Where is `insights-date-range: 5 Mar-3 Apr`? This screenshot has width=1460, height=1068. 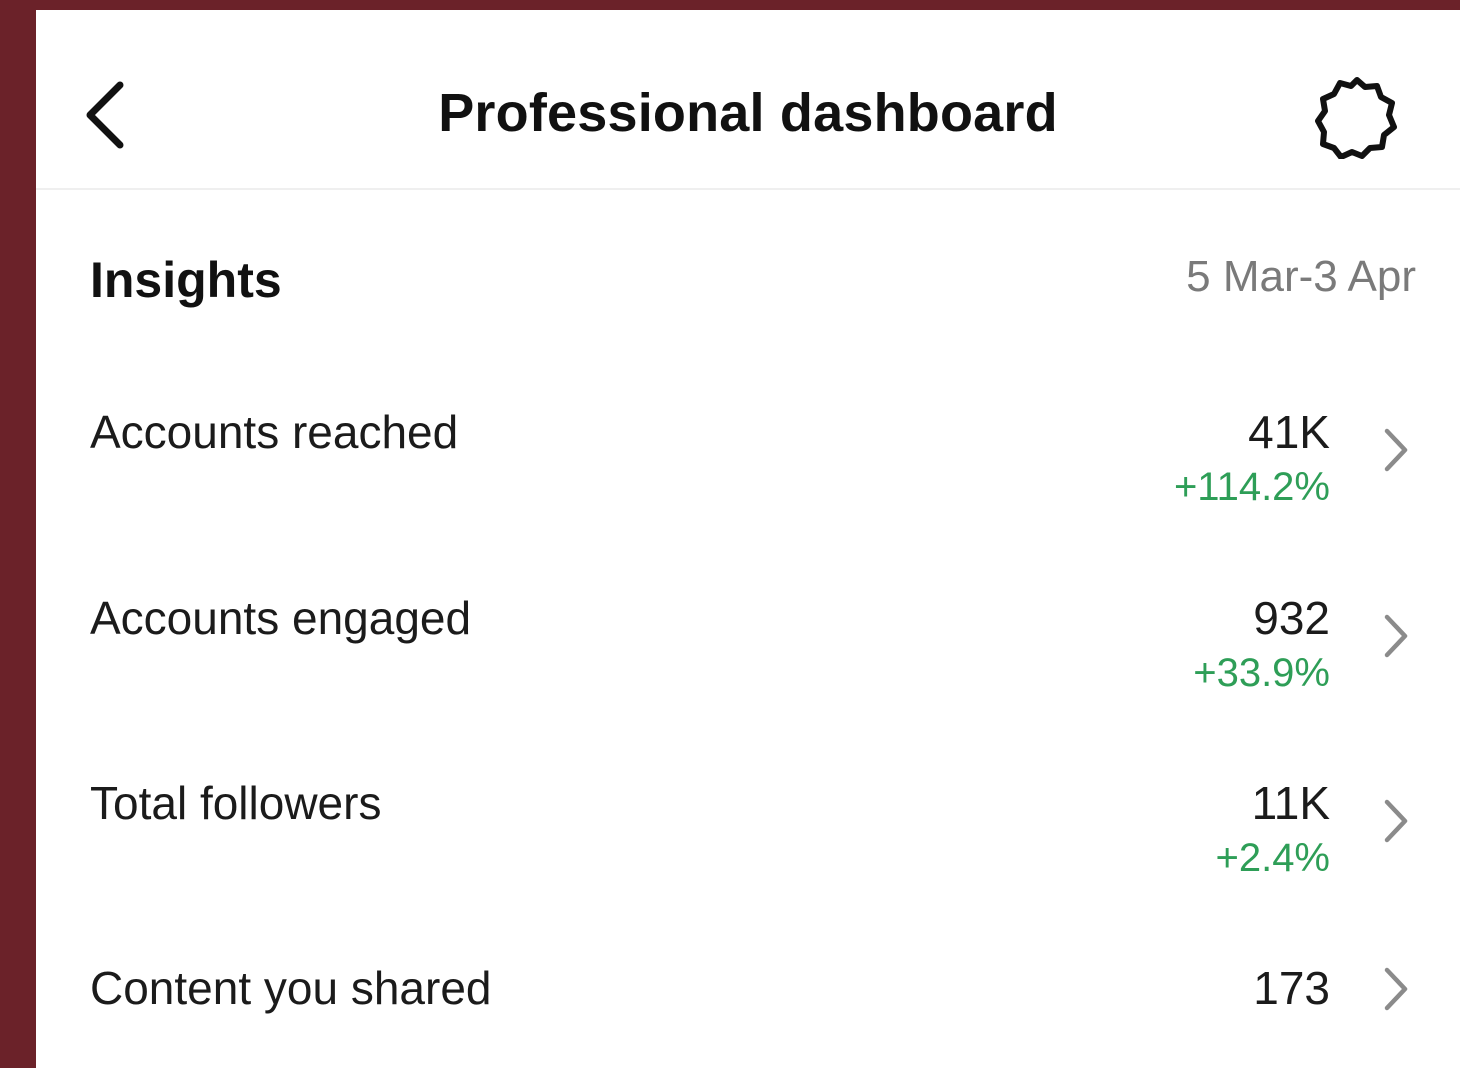
insights-date-range: 5 Mar-3 Apr is located at coordinates (1301, 276).